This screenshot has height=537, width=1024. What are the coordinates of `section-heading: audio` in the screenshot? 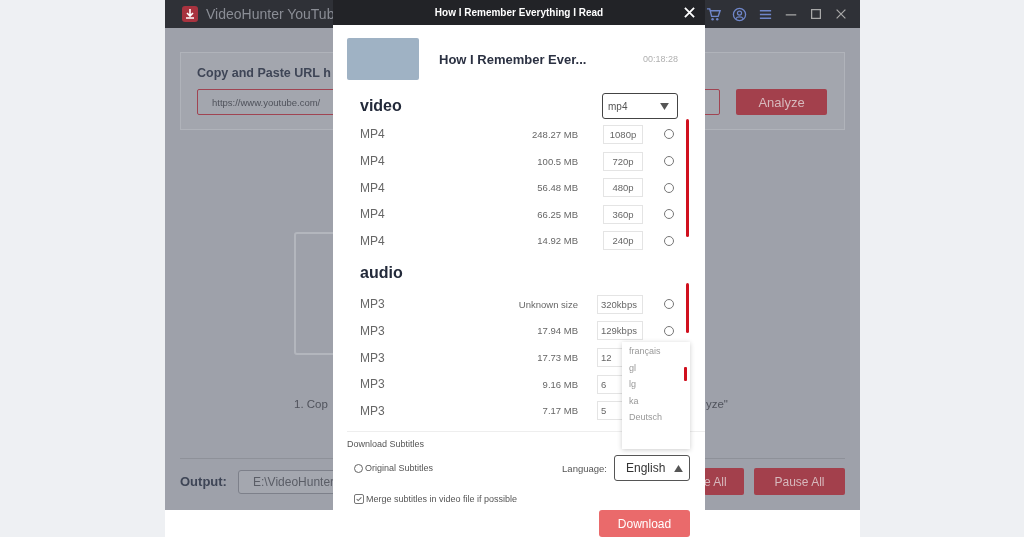 It's located at (381, 272).